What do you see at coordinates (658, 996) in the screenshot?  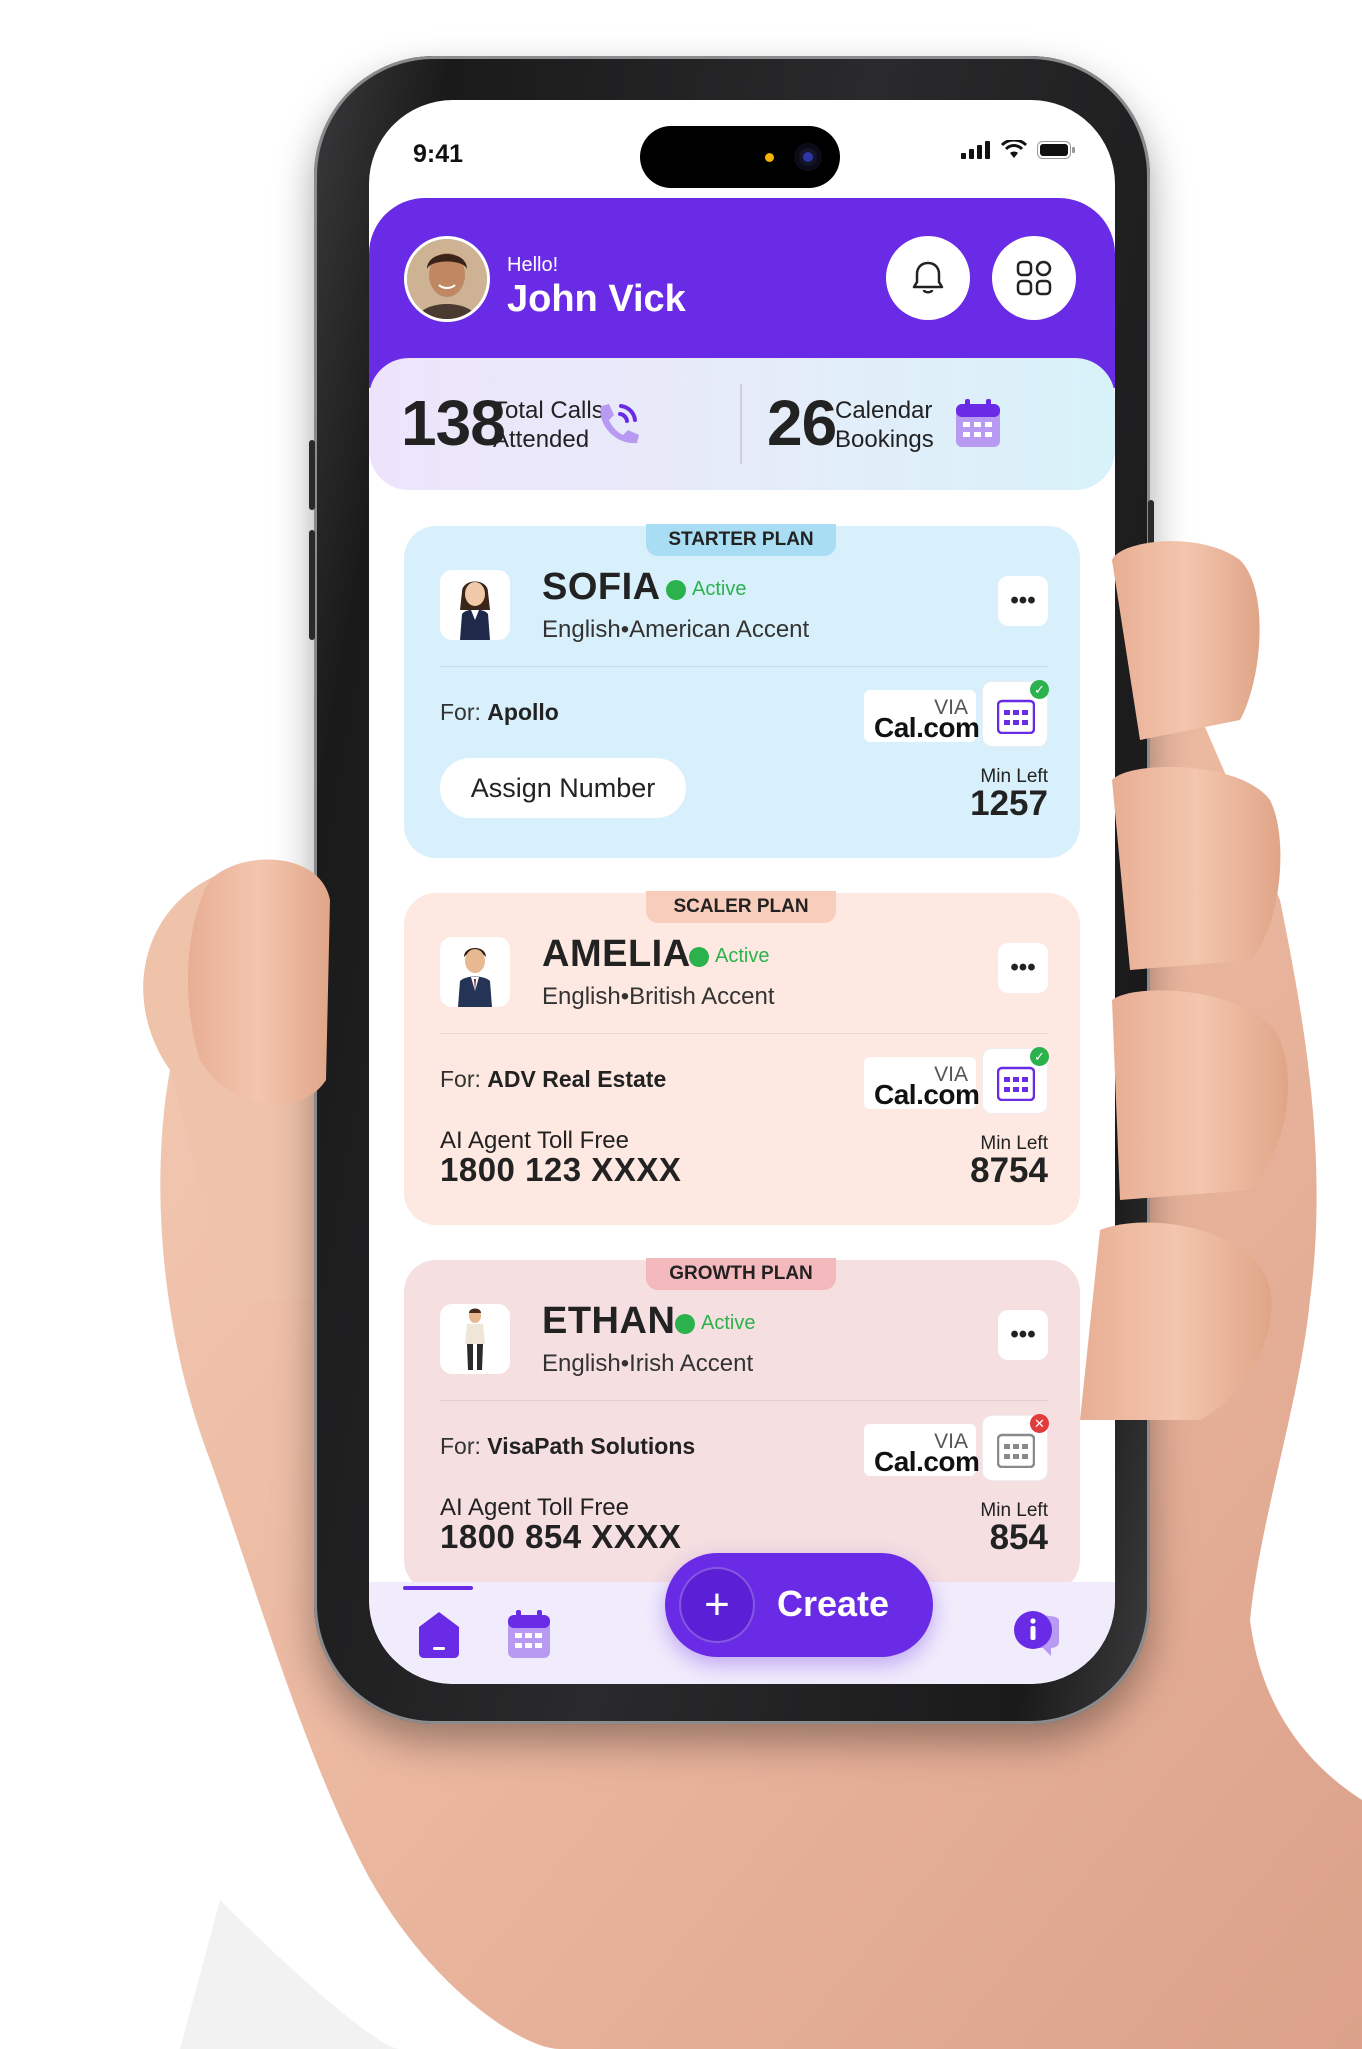 I see `language-accent: English•British Accent` at bounding box center [658, 996].